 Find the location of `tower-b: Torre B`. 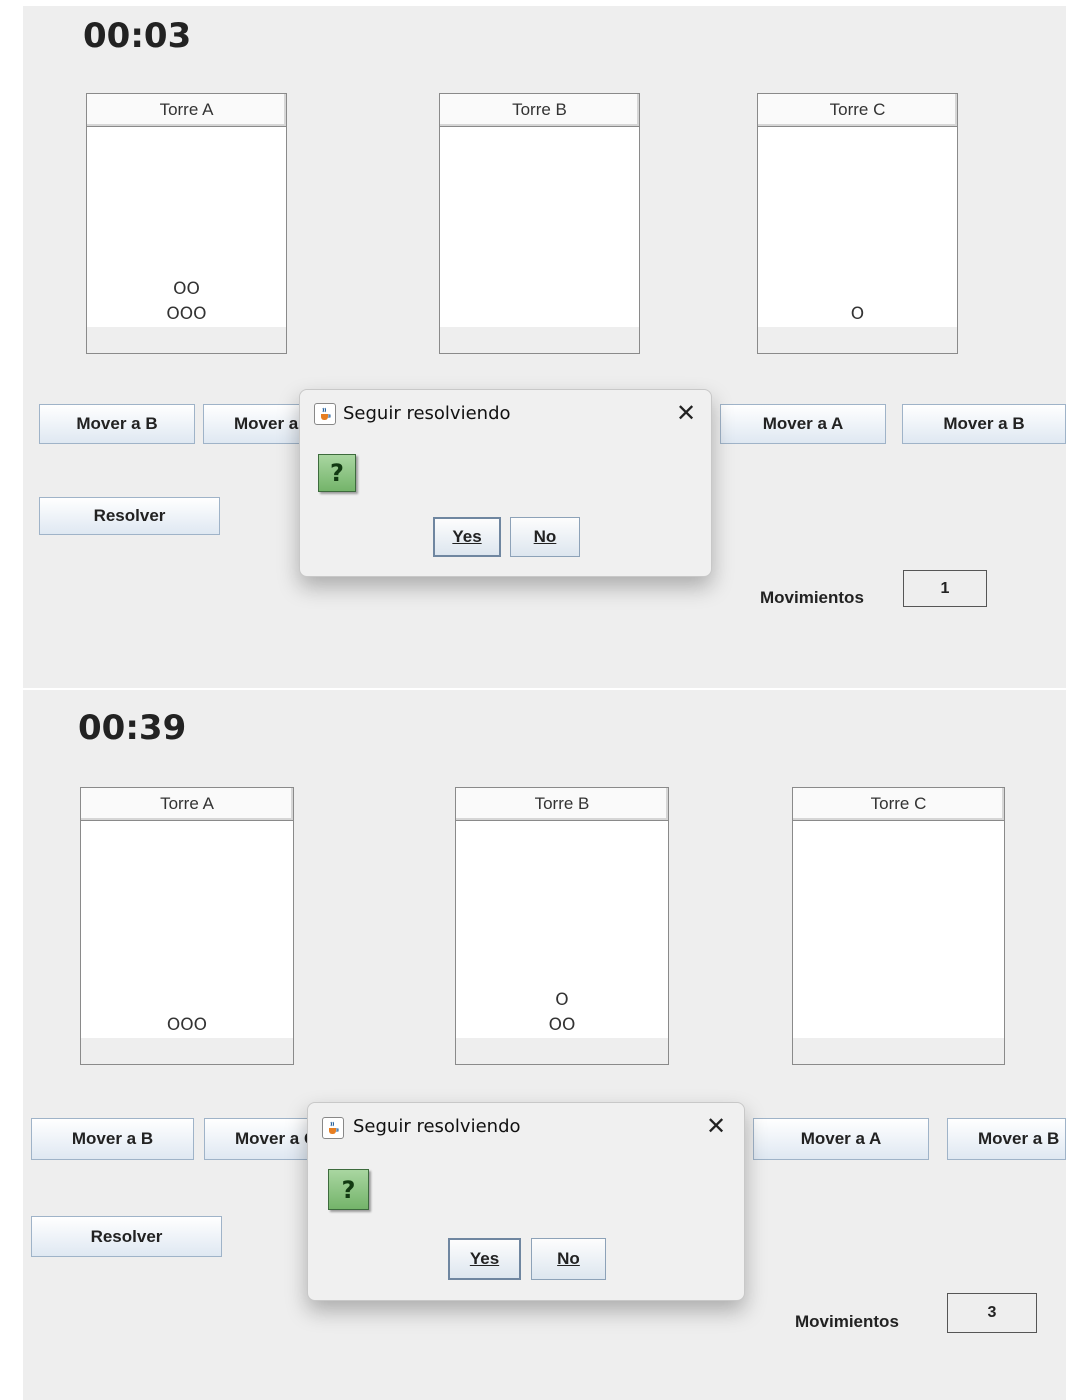

tower-b: Torre B is located at coordinates (539, 223).